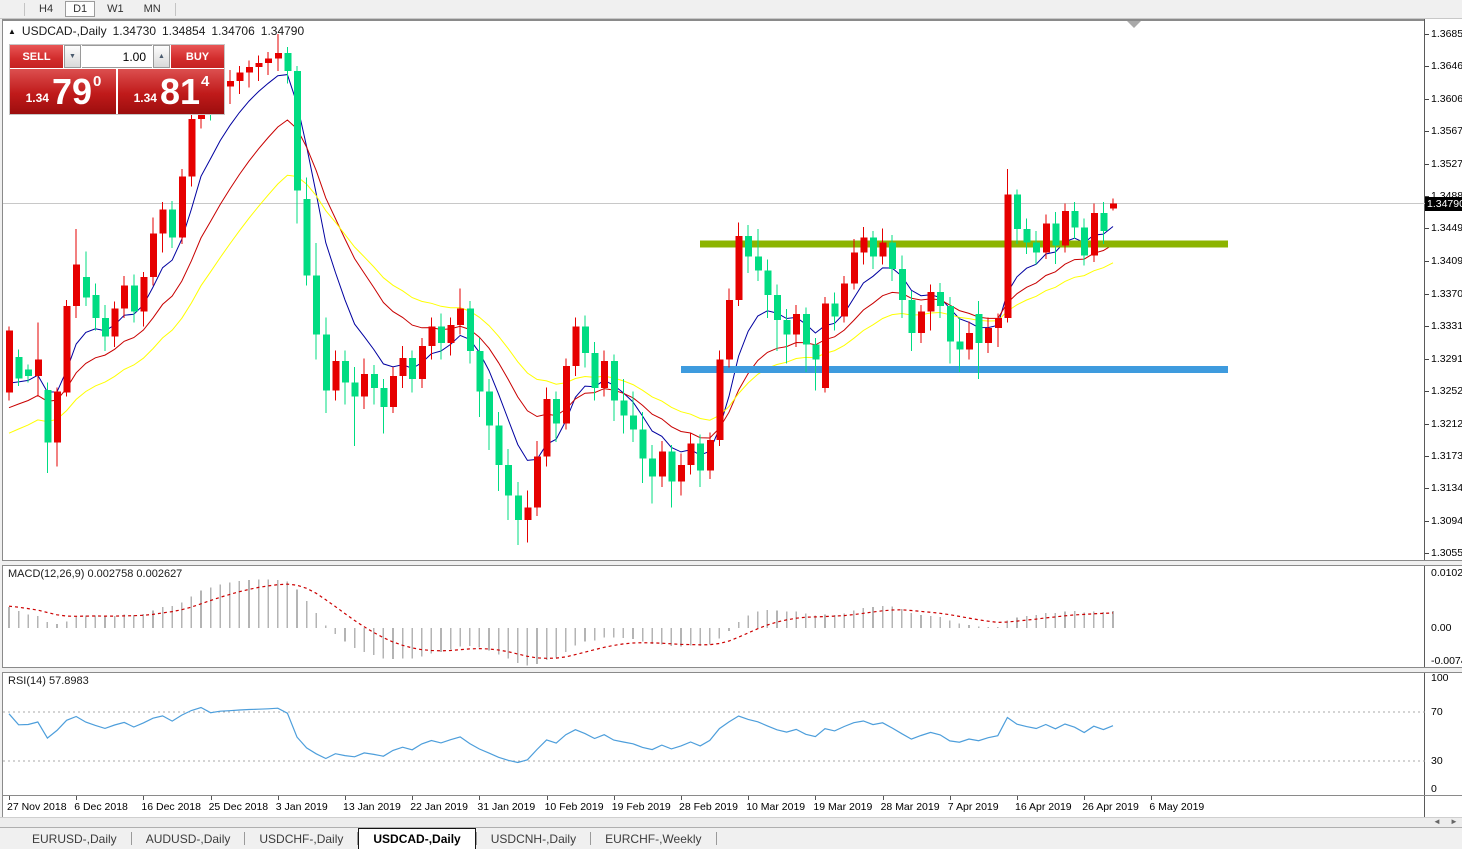 The width and height of the screenshot is (1462, 849). I want to click on price-tick-label: 1.34880, so click(1446, 196).